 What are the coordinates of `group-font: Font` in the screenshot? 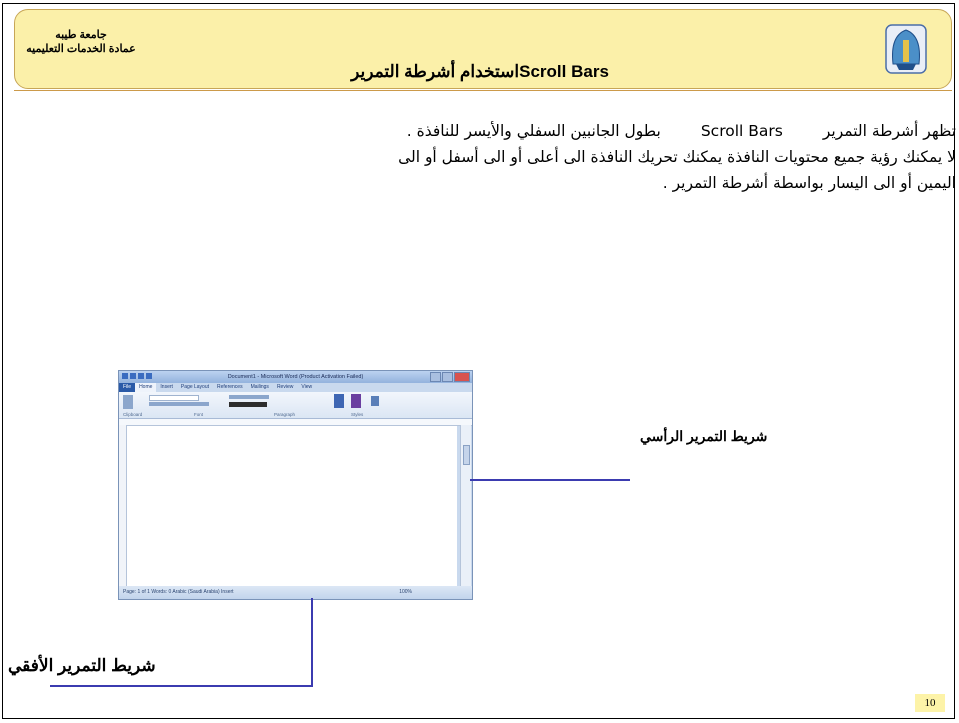 It's located at (199, 414).